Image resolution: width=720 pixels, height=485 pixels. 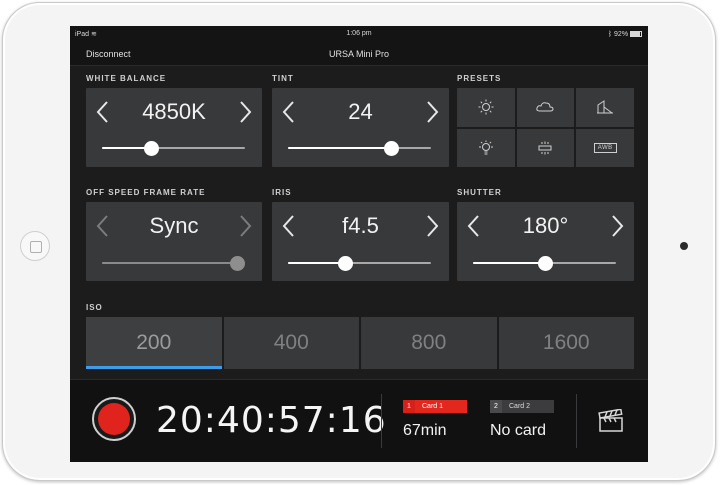 I want to click on awb-icon: AWB, so click(x=605, y=147).